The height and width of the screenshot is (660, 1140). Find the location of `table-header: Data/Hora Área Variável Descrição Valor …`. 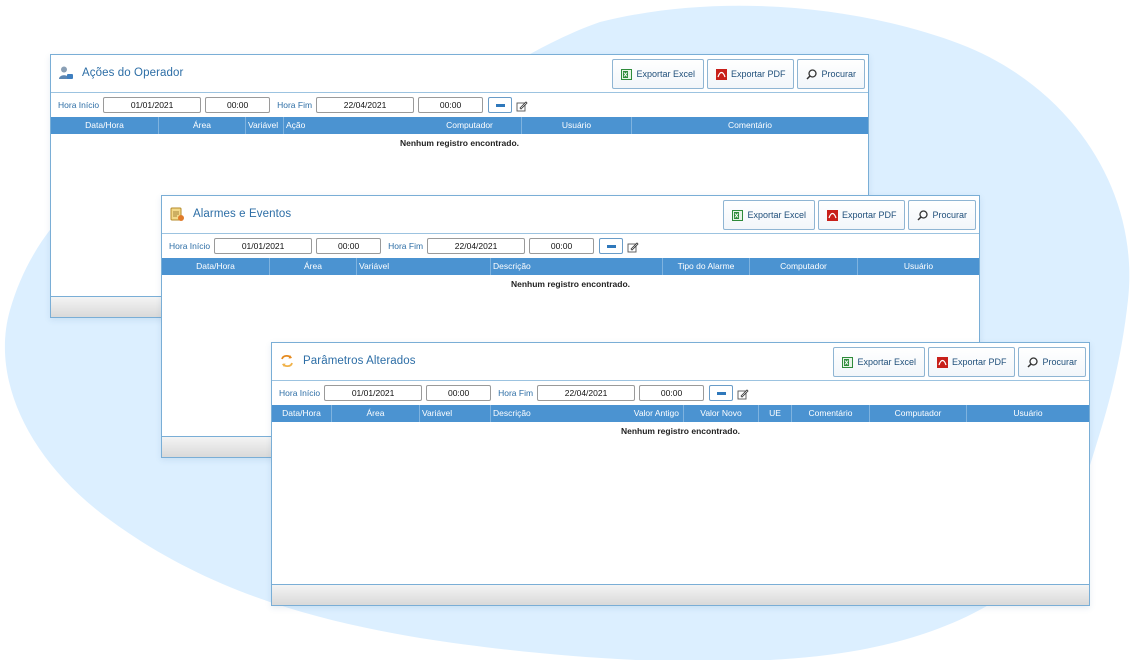

table-header: Data/Hora Área Variável Descrição Valor … is located at coordinates (680, 413).